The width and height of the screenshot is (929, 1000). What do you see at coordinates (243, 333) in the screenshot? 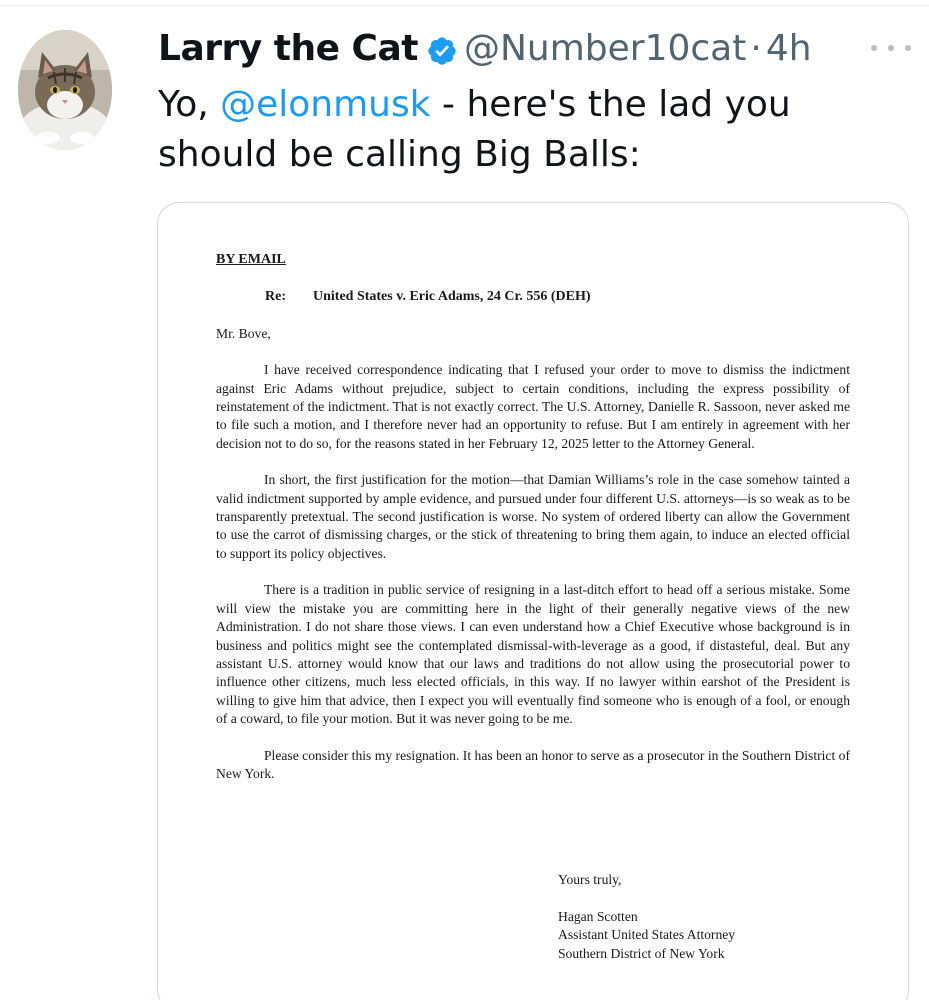
I see `letter-salutation: Mr. Bove,` at bounding box center [243, 333].